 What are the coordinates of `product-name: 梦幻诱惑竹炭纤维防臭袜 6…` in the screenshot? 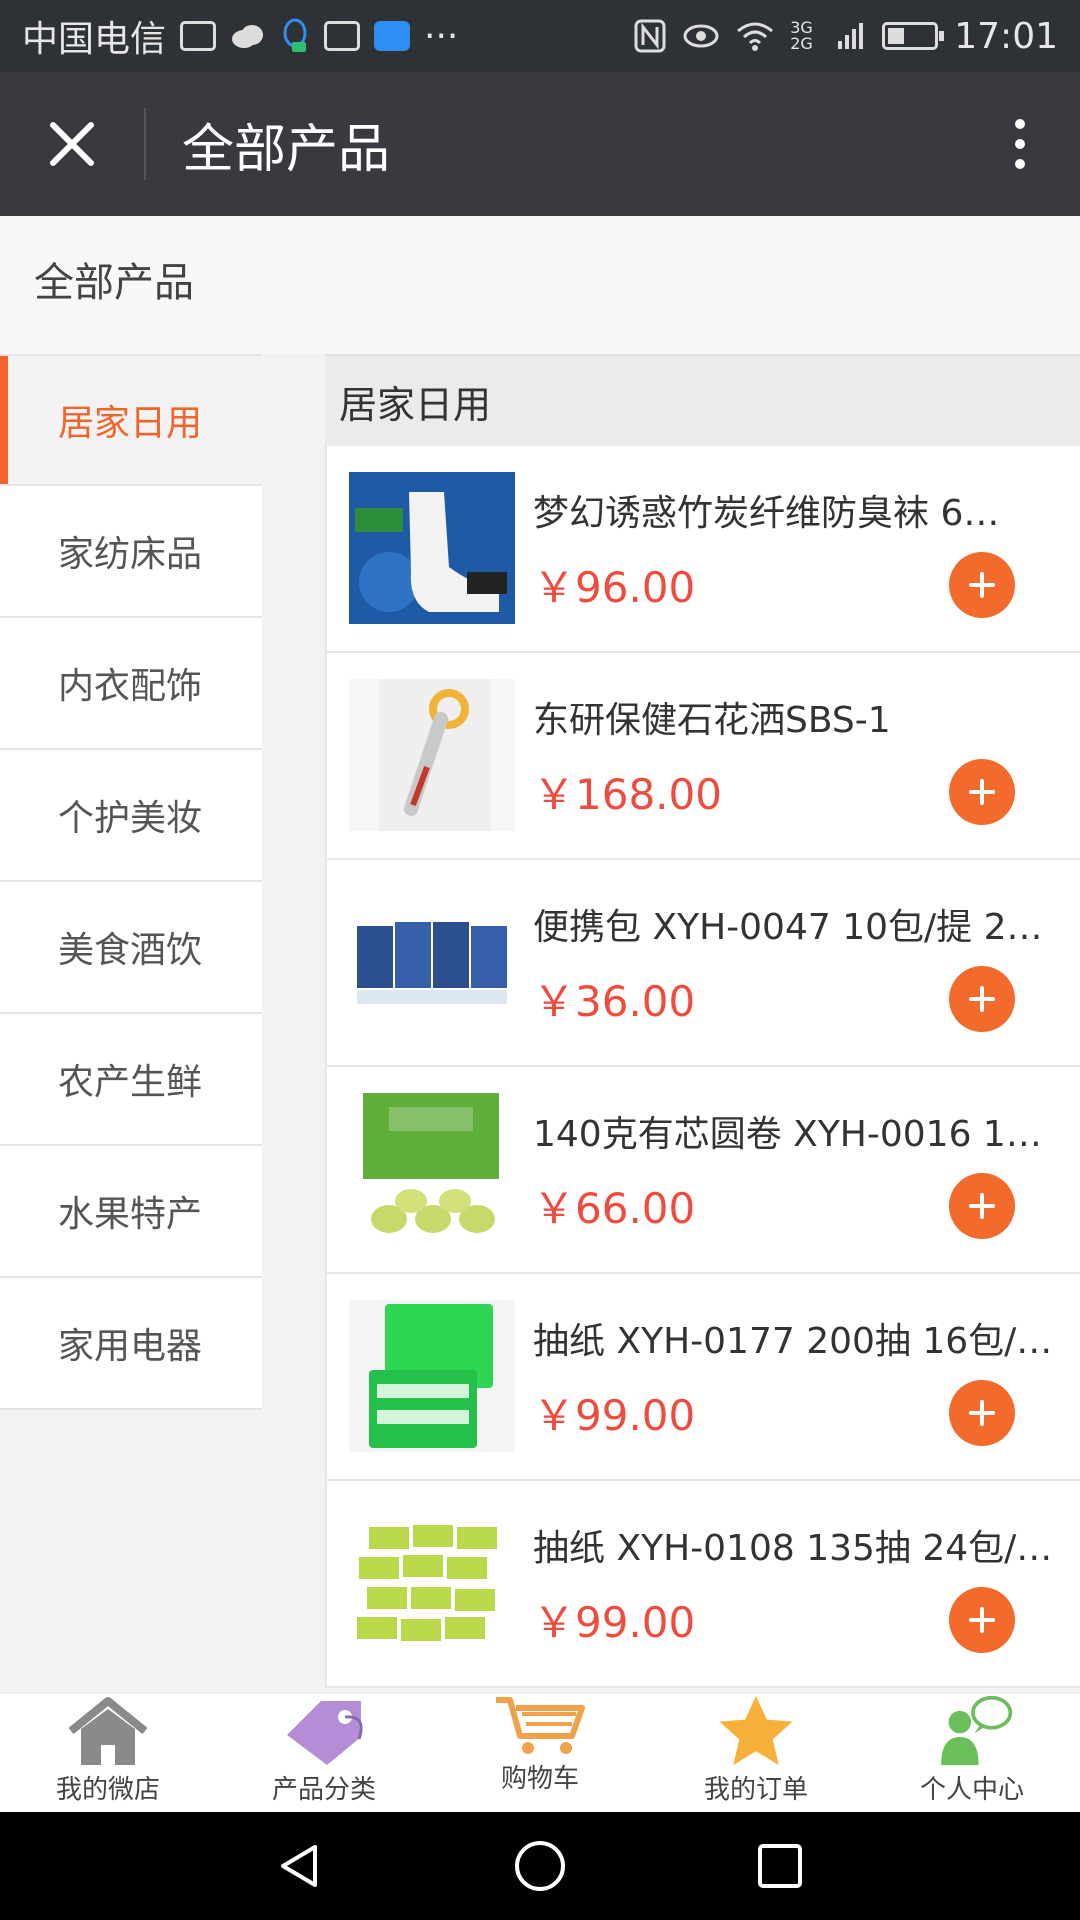 It's located at (766, 513).